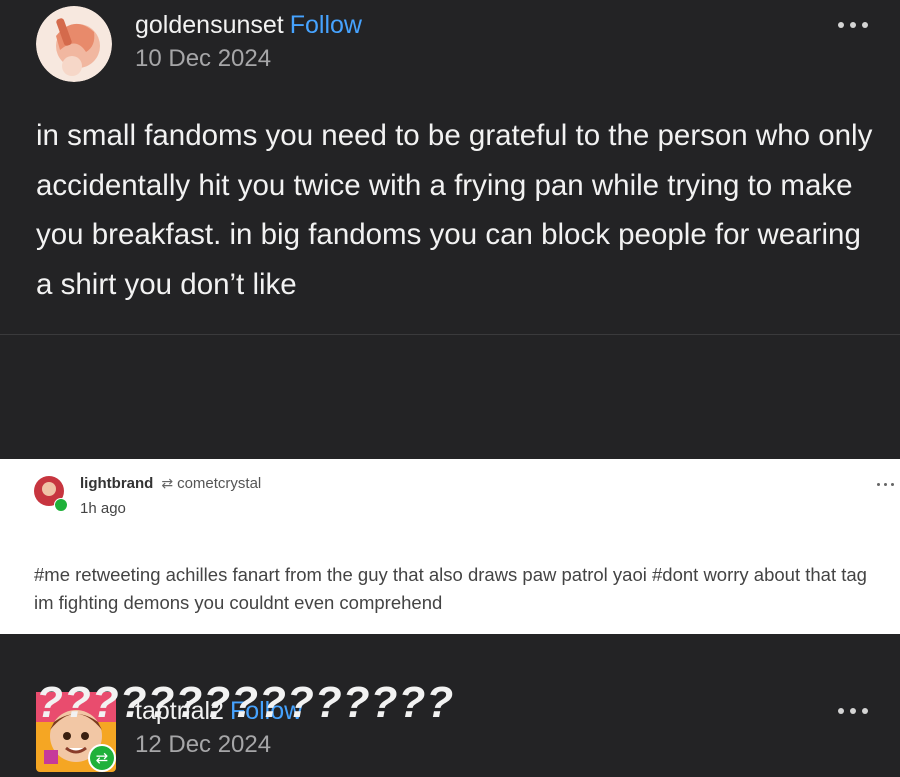 This screenshot has height=777, width=900. I want to click on peach-avatar-icon, so click(74, 44).